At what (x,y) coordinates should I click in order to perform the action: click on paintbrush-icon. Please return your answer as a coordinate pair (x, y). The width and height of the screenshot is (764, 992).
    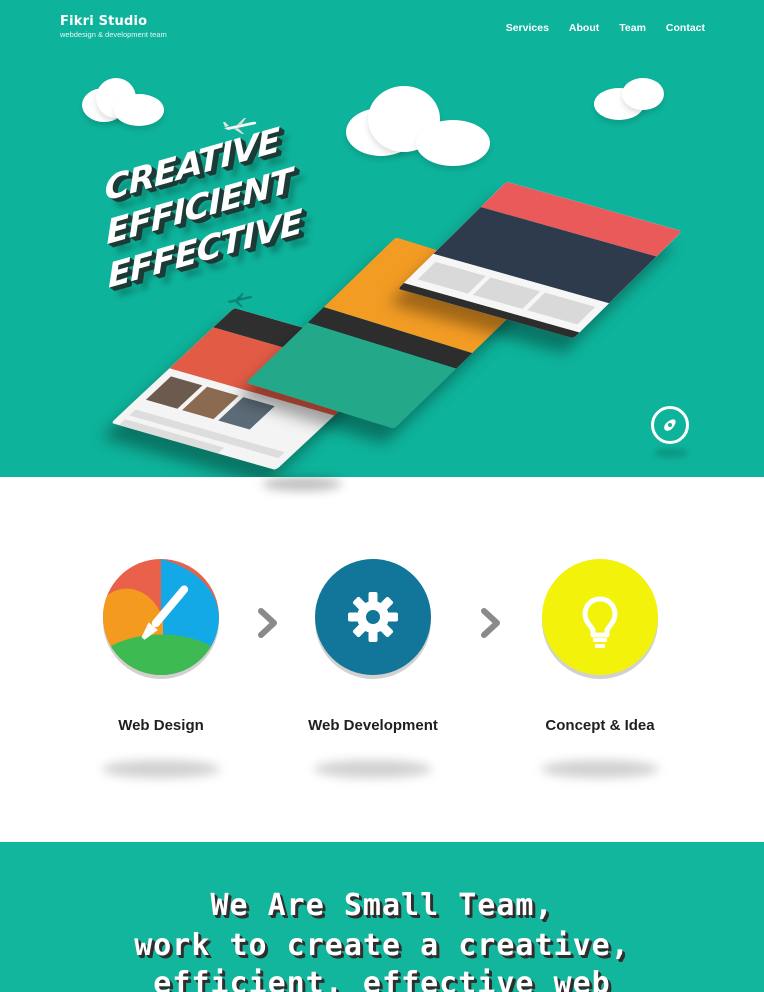
    Looking at the image, I should click on (161, 617).